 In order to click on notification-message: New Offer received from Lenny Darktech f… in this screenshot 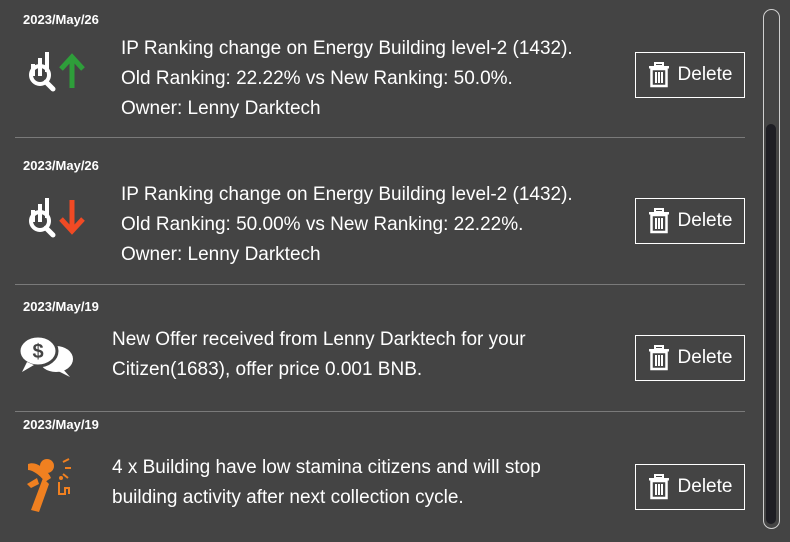, I will do `click(319, 355)`.